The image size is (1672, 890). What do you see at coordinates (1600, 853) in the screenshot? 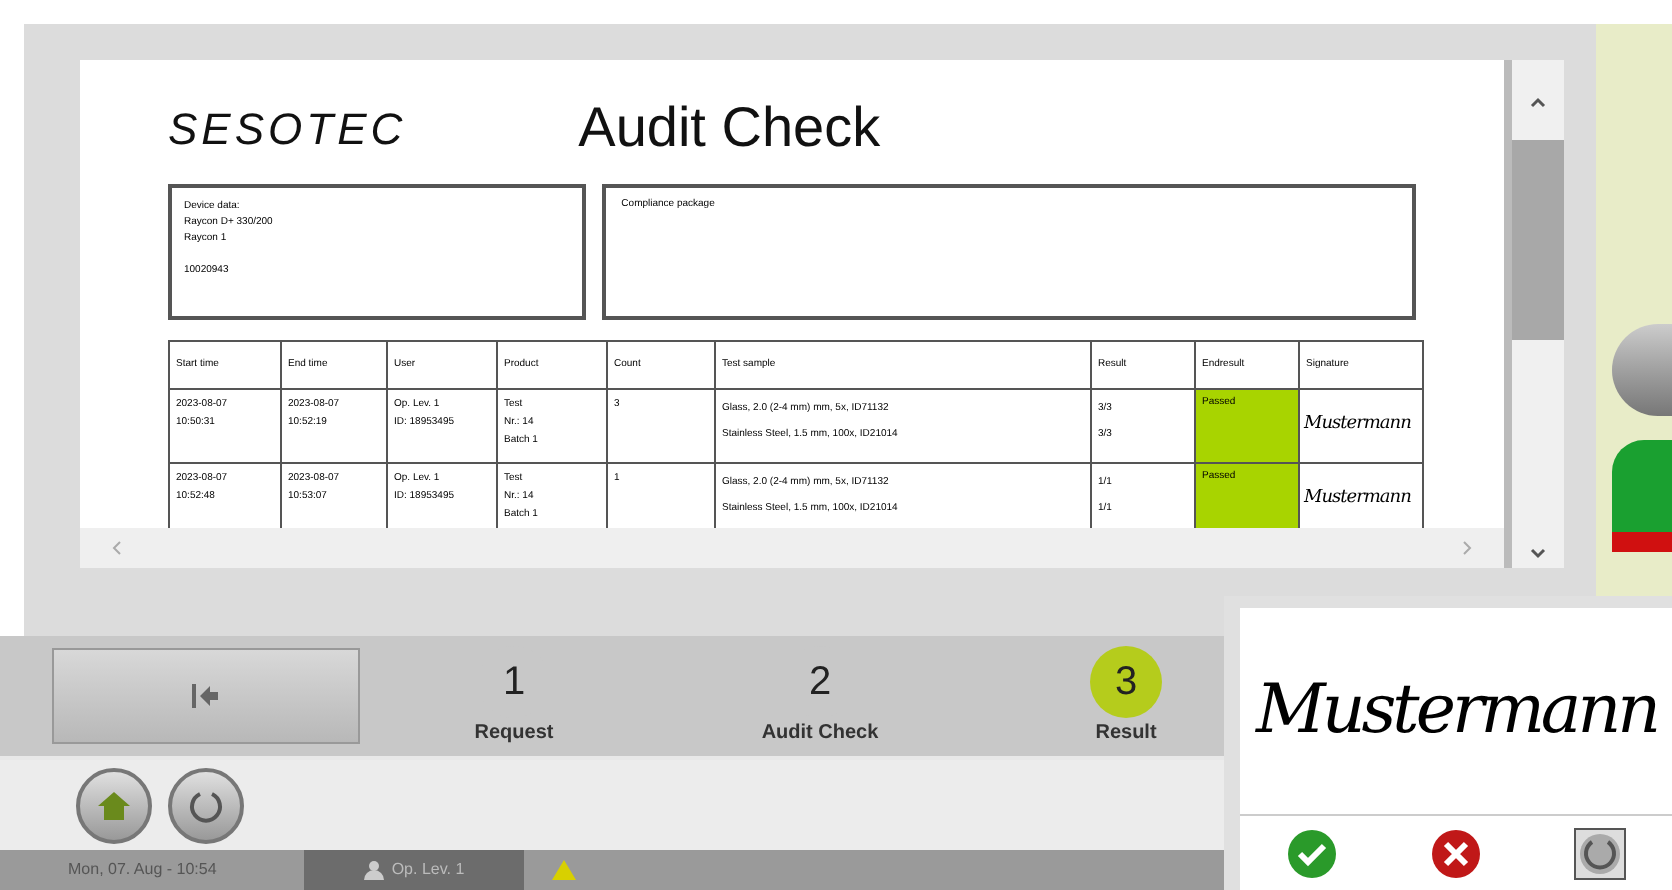
I see `reset-icon` at bounding box center [1600, 853].